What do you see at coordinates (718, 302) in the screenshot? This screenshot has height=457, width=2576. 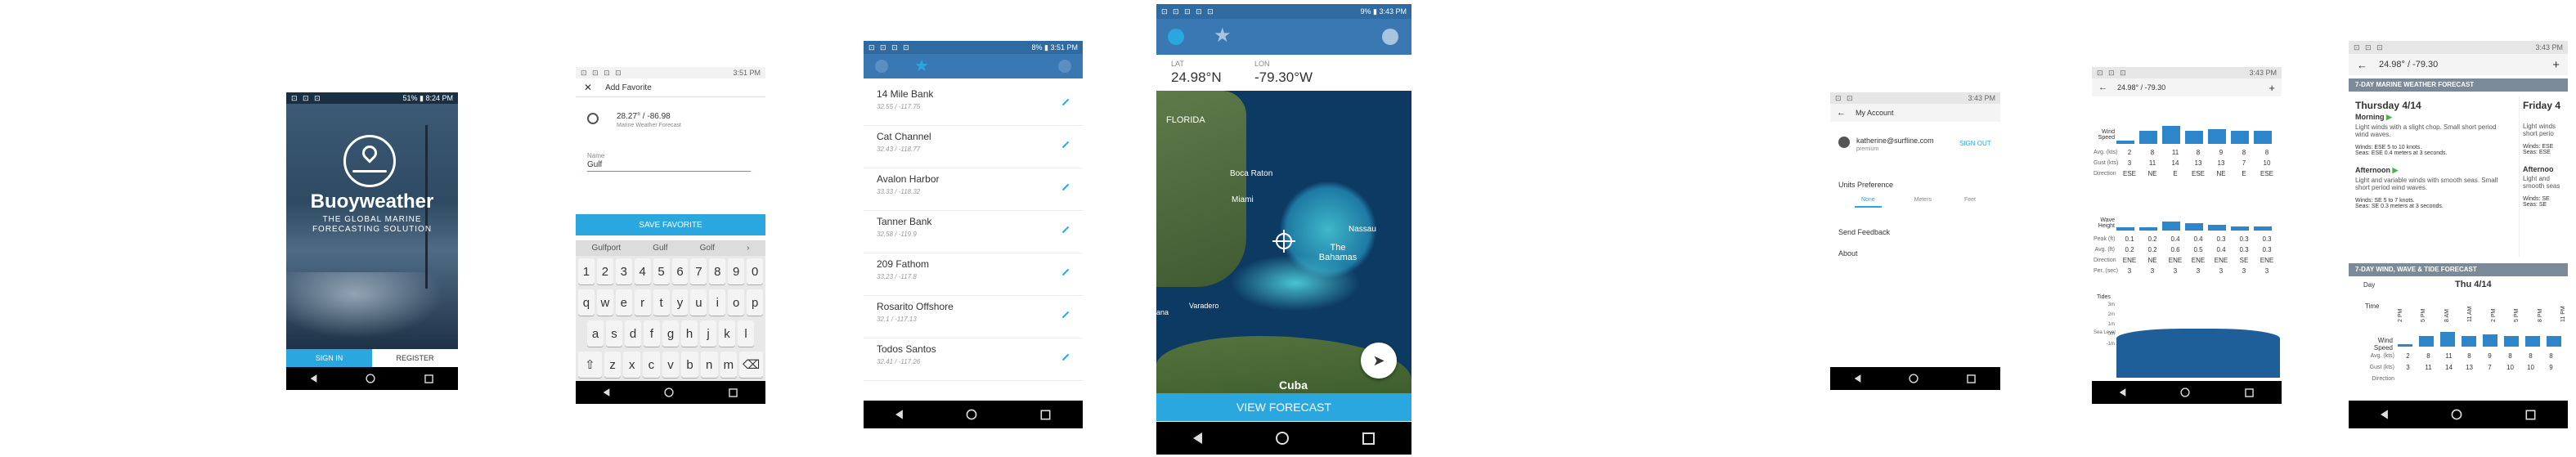 I see `key-i: i` at bounding box center [718, 302].